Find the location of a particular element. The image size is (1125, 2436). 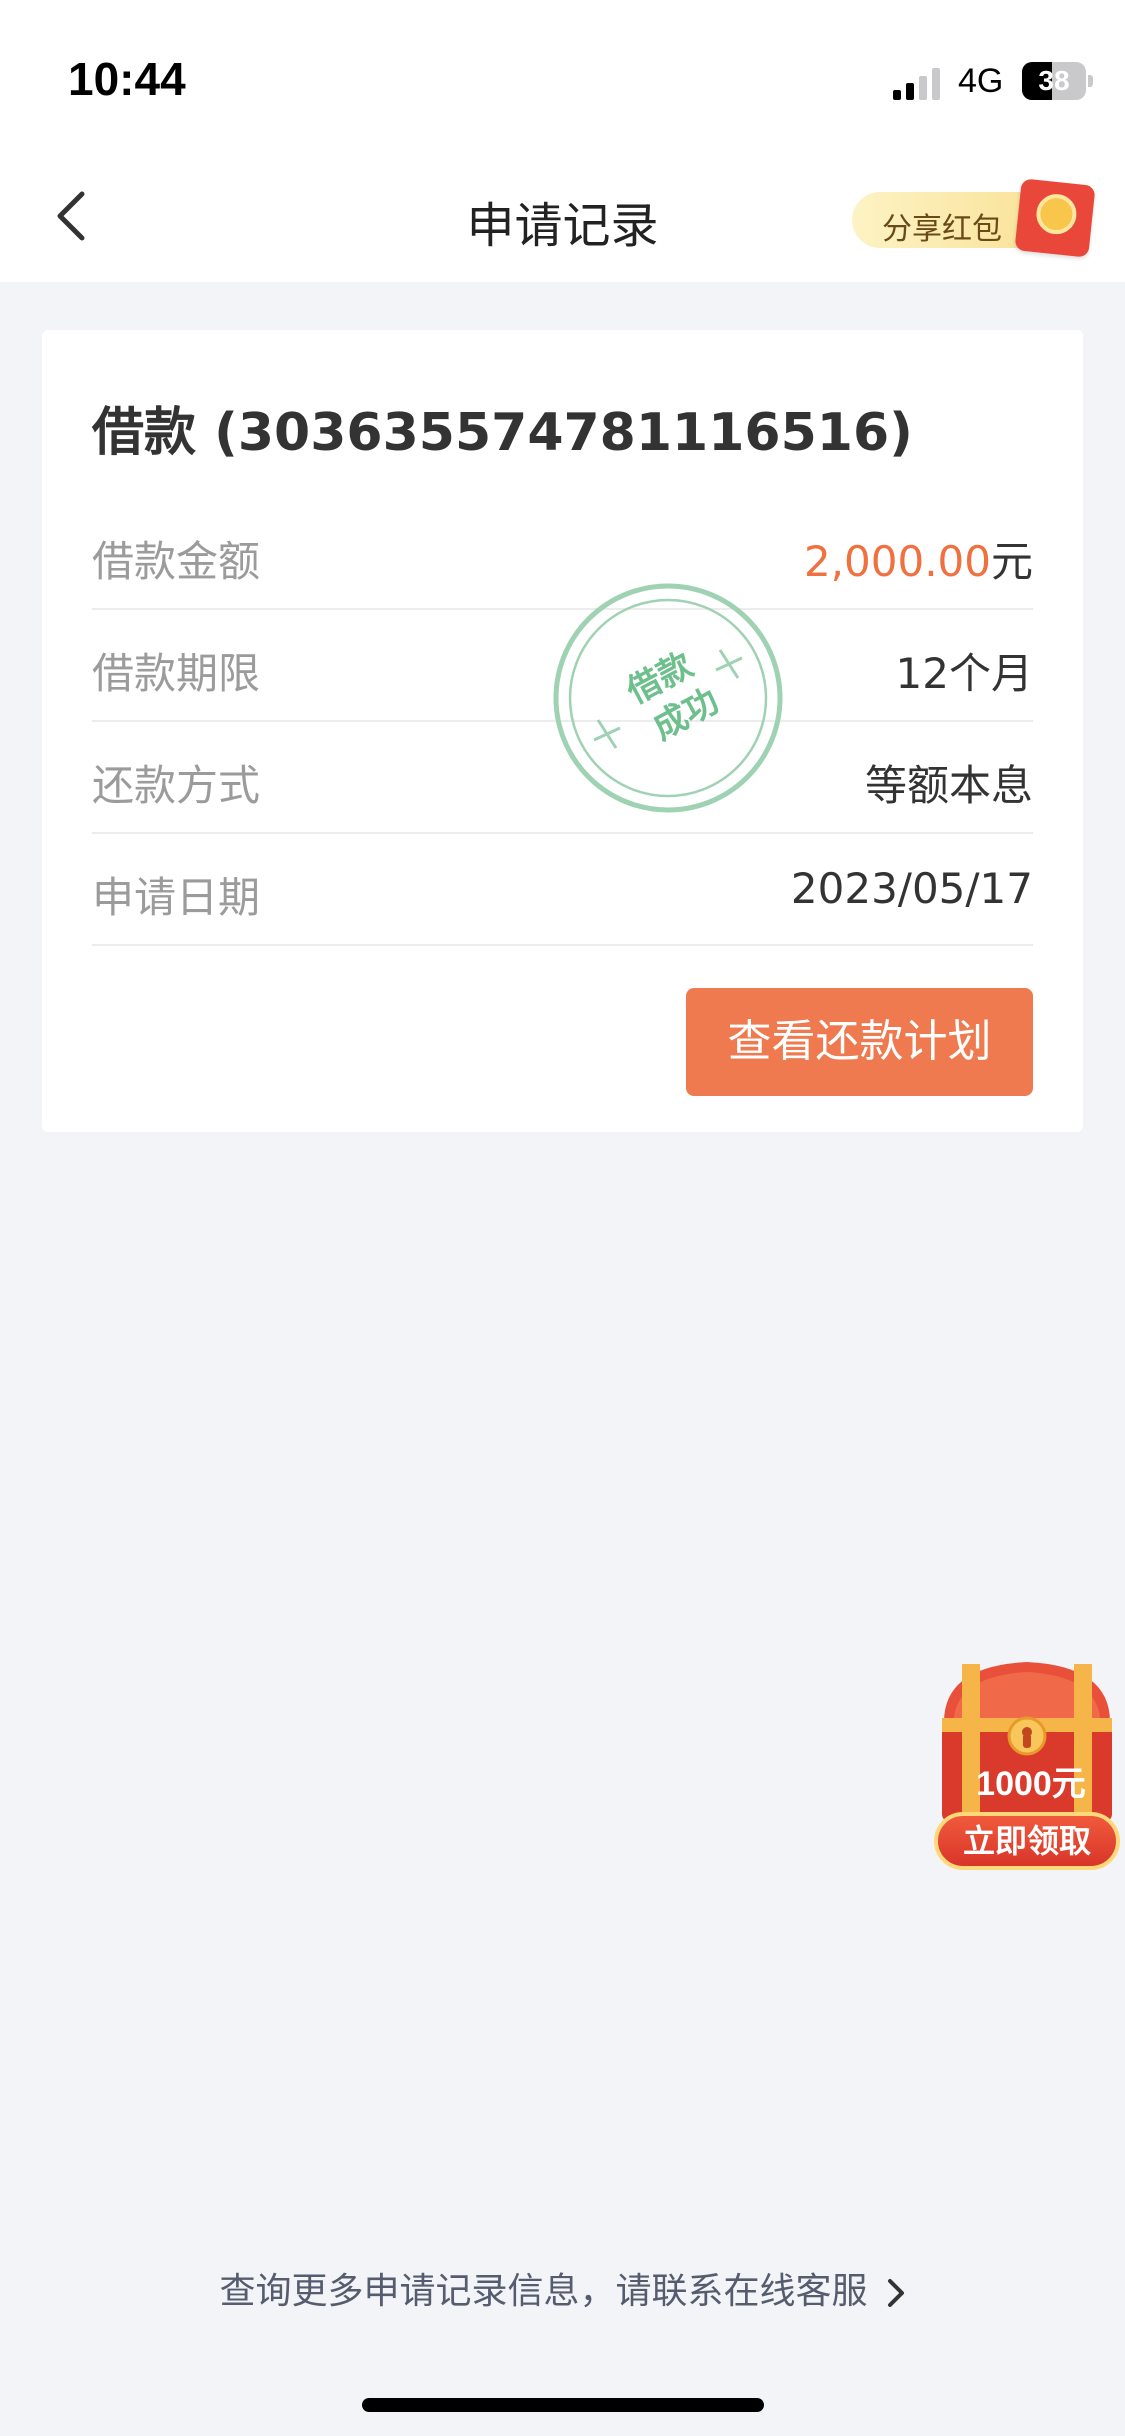

promo-amount: 1000元 is located at coordinates (1031, 1784).